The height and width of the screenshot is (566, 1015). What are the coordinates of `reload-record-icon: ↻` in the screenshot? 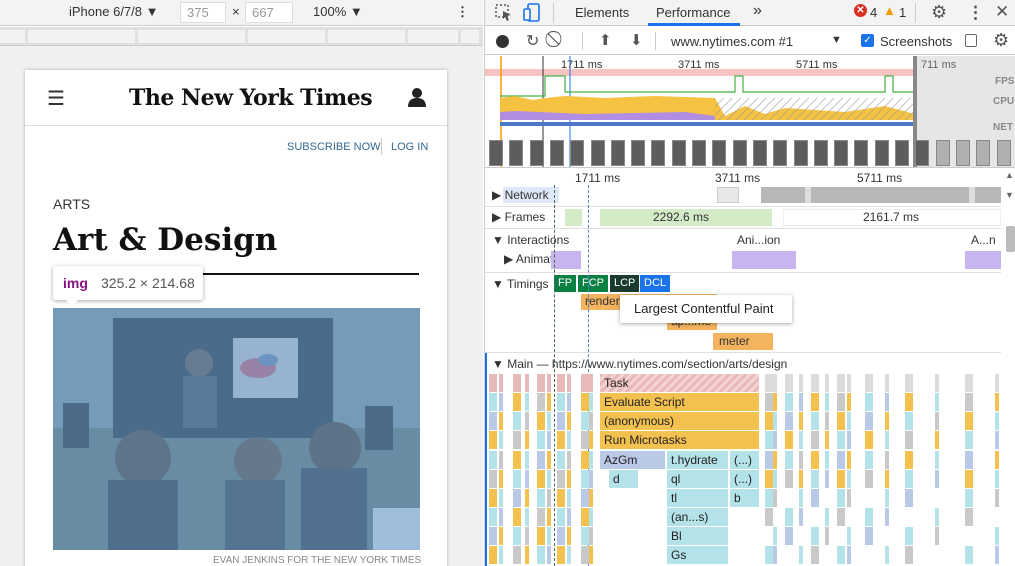 It's located at (532, 41).